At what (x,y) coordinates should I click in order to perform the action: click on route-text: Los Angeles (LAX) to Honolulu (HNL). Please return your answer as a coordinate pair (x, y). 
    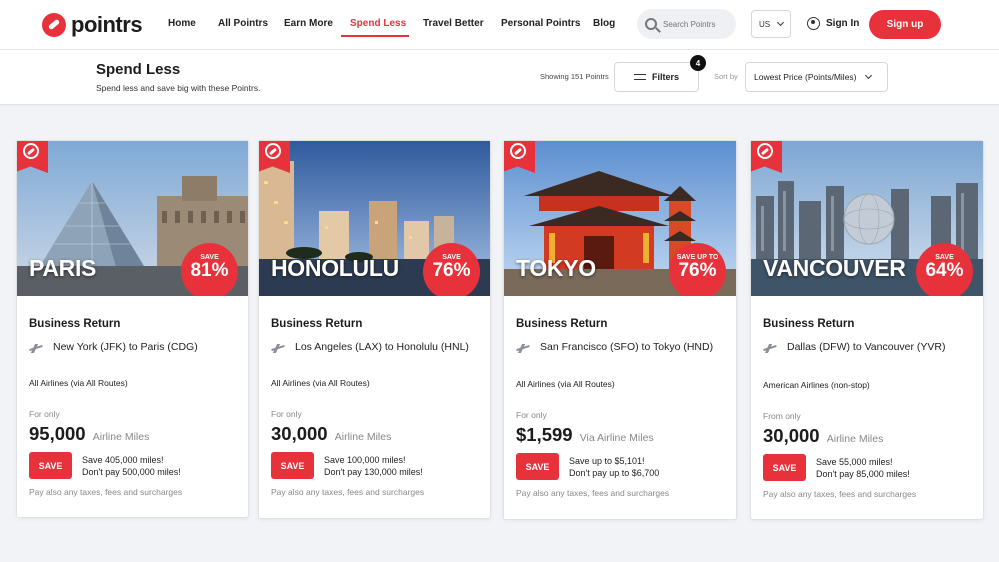
    Looking at the image, I should click on (382, 347).